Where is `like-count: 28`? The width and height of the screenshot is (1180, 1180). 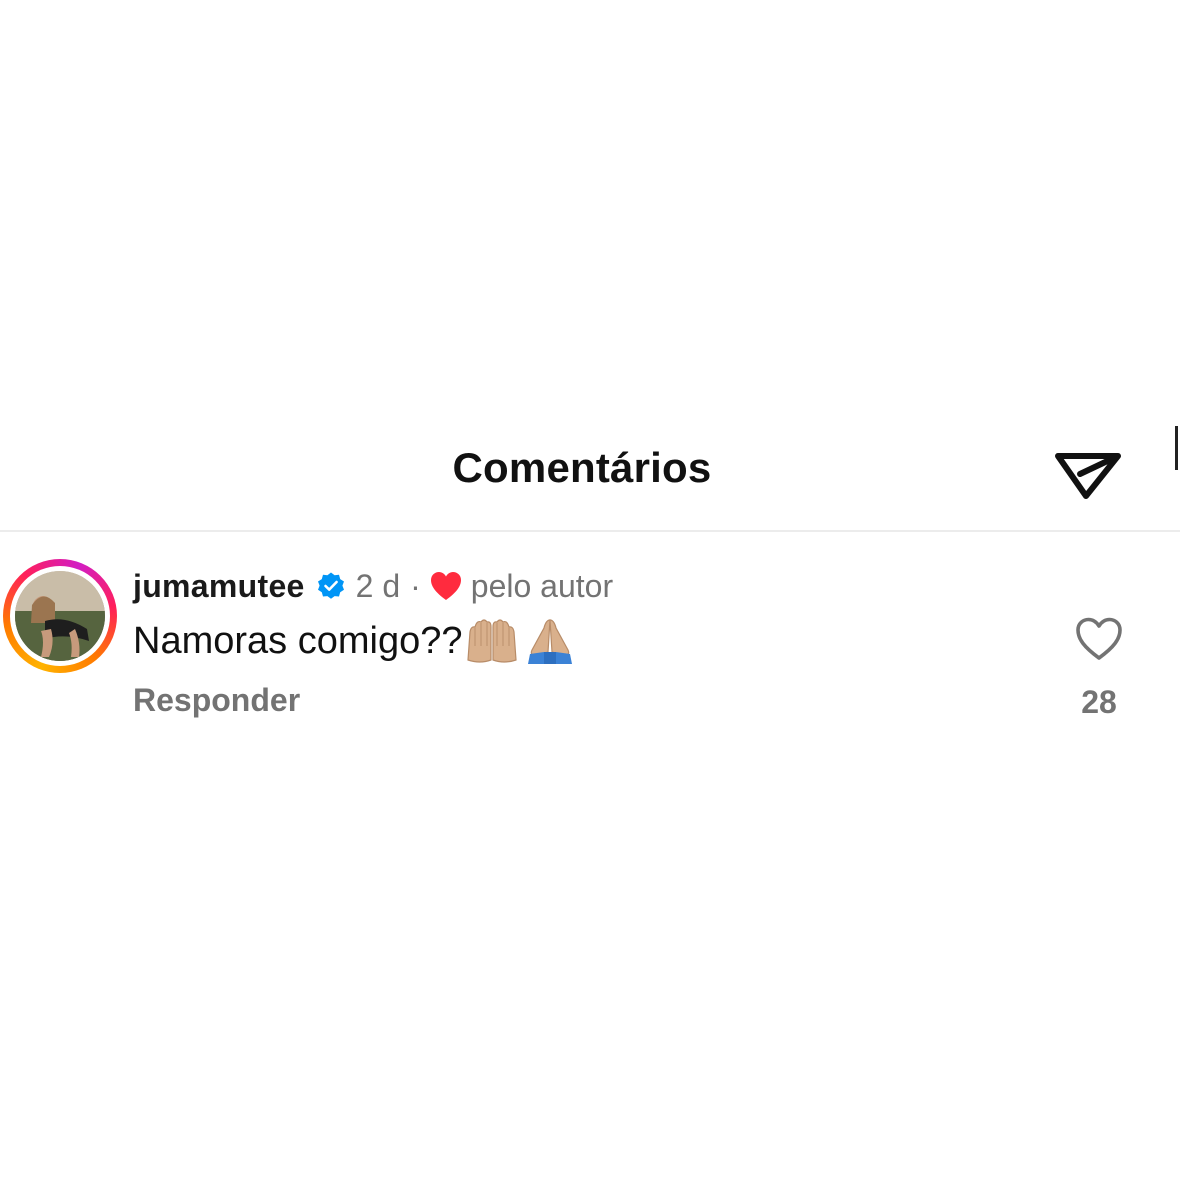 like-count: 28 is located at coordinates (1099, 702).